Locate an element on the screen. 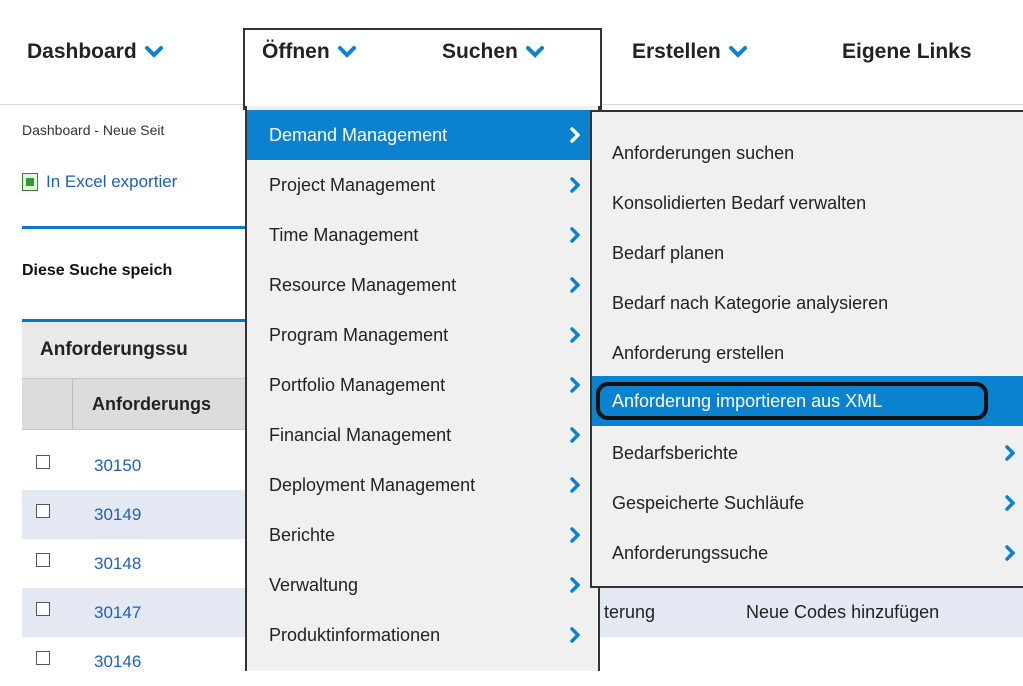 The image size is (1023, 686). menu-item-demand-management: Demand Management is located at coordinates (422, 135).